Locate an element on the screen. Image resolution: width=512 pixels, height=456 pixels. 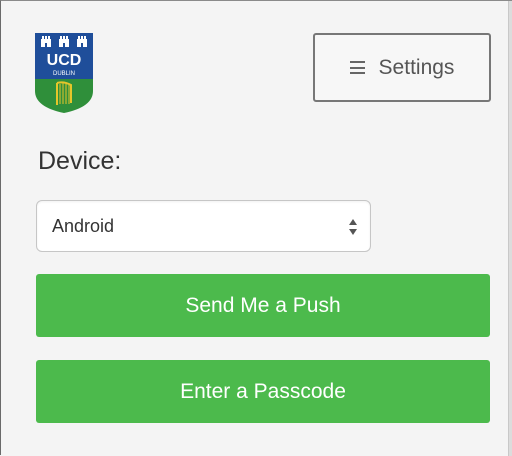
settings-button-label: Settings is located at coordinates (416, 67).